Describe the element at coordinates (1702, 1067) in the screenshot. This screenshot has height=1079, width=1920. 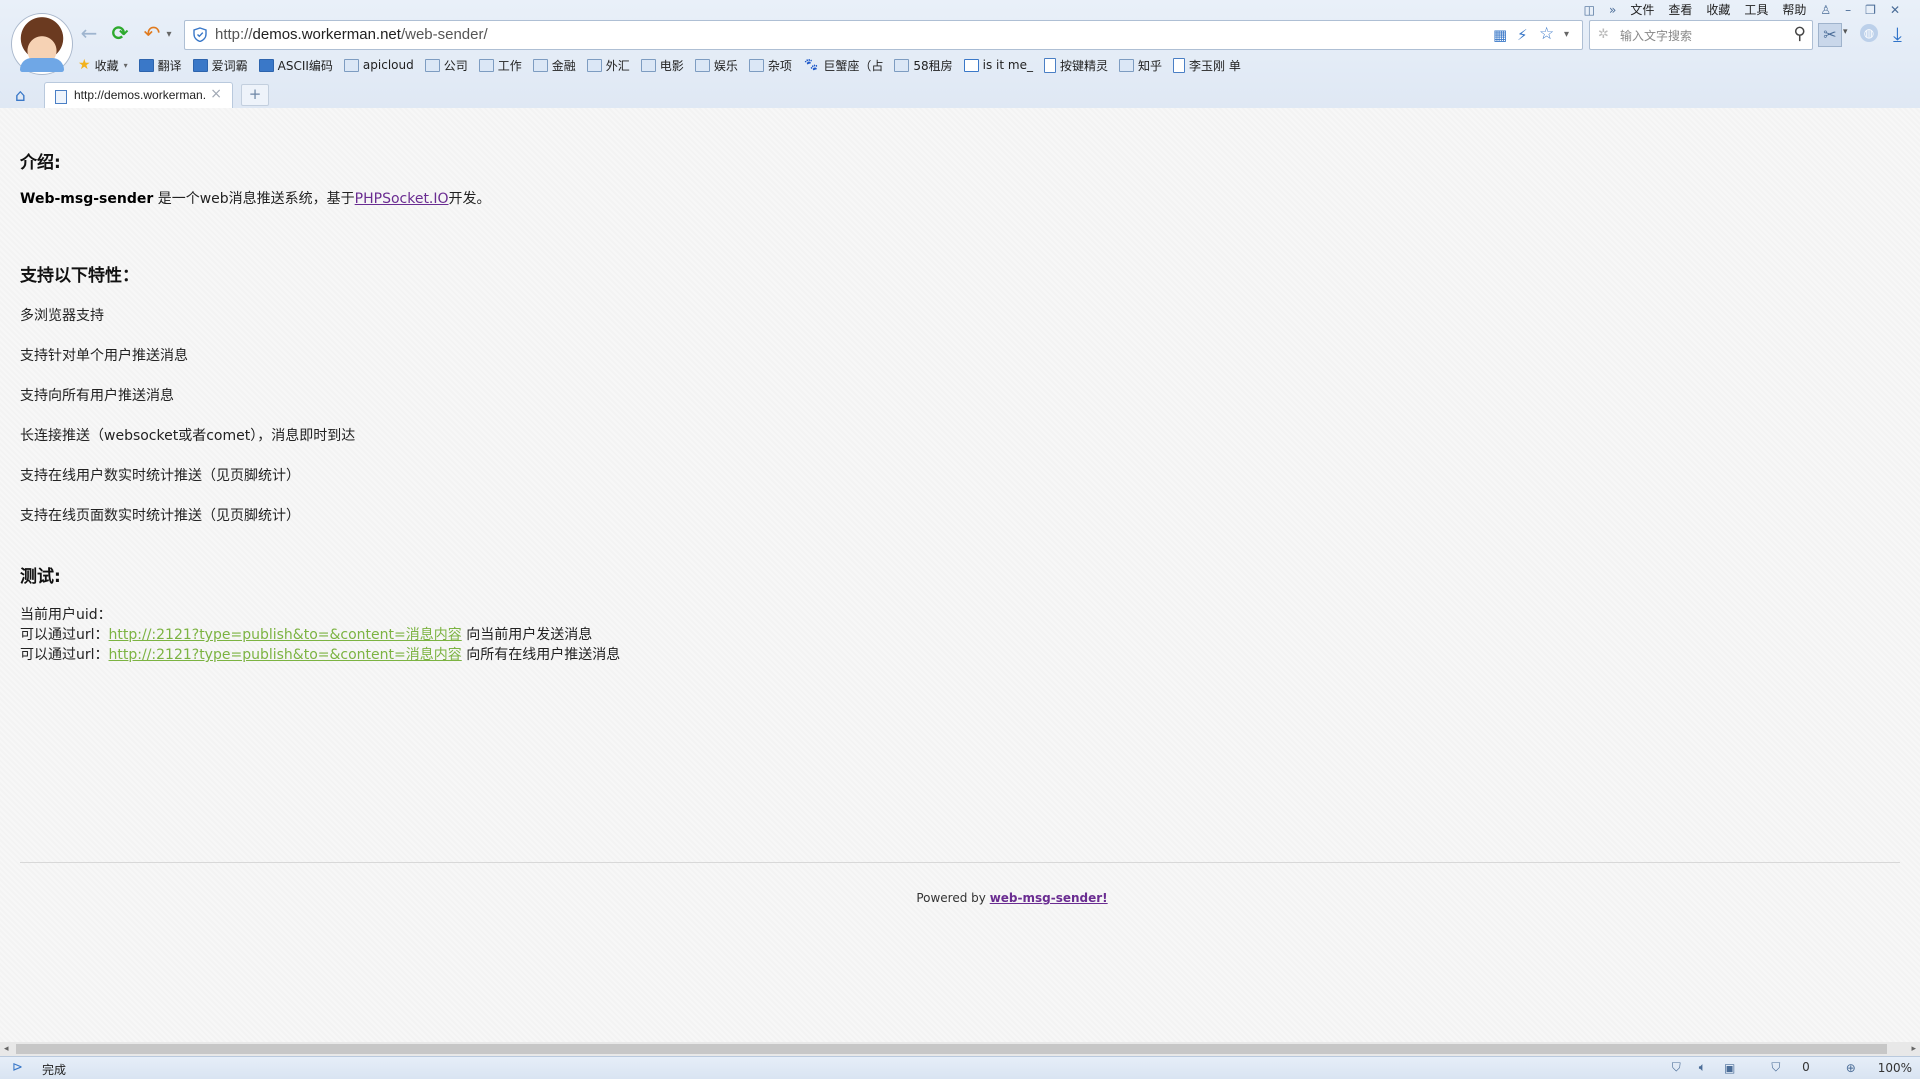
I see `speaker-icon: 🔈︎` at that location.